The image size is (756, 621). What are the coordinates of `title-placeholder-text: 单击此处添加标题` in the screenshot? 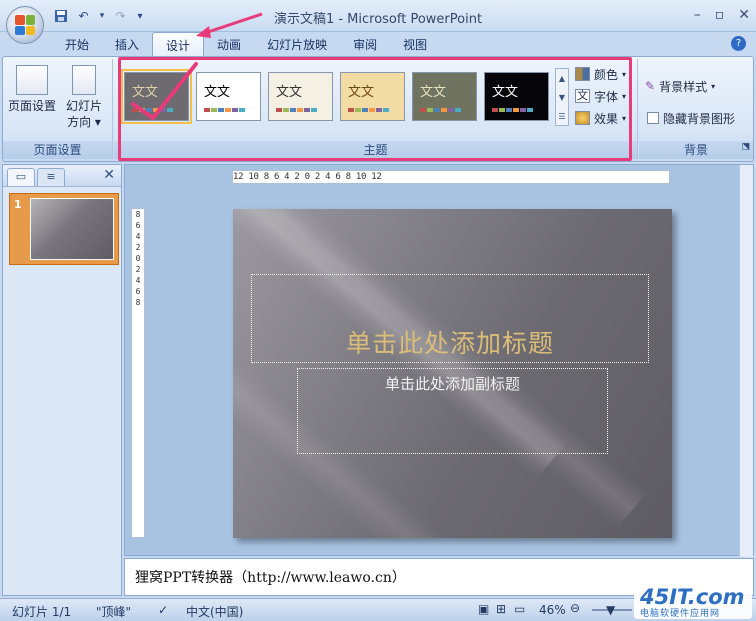 It's located at (449, 343).